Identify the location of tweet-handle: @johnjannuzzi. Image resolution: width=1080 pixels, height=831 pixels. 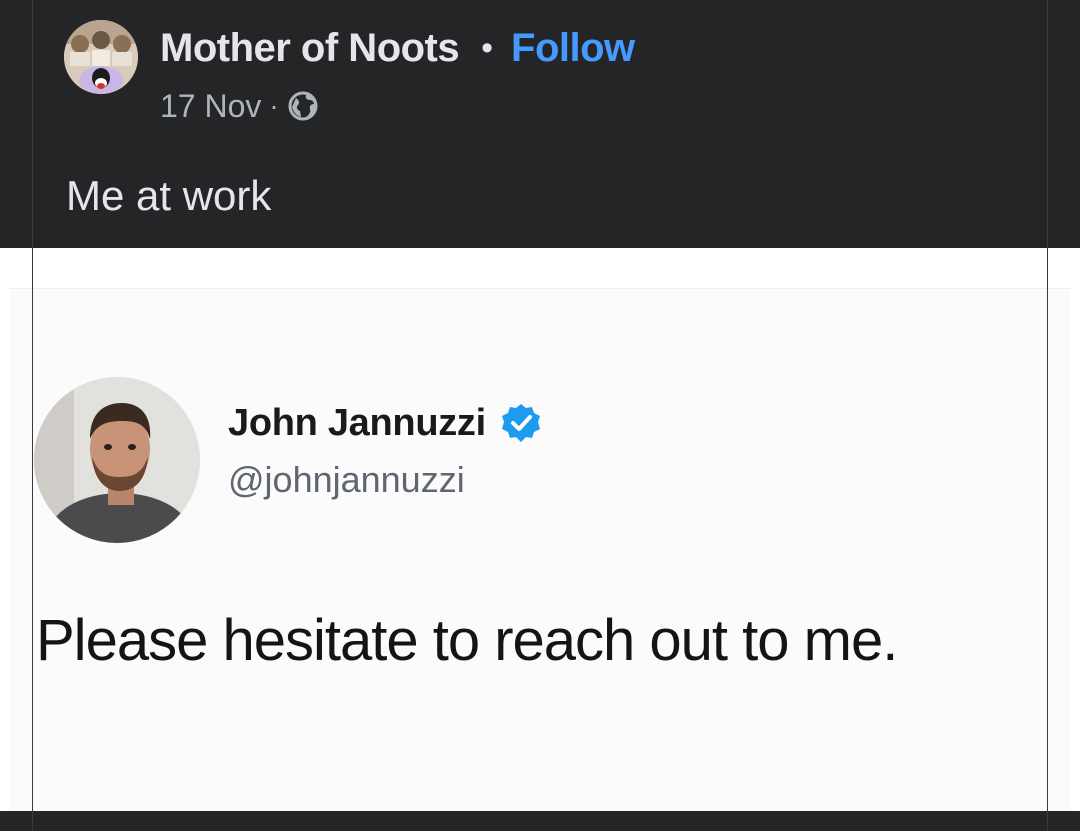
(346, 479).